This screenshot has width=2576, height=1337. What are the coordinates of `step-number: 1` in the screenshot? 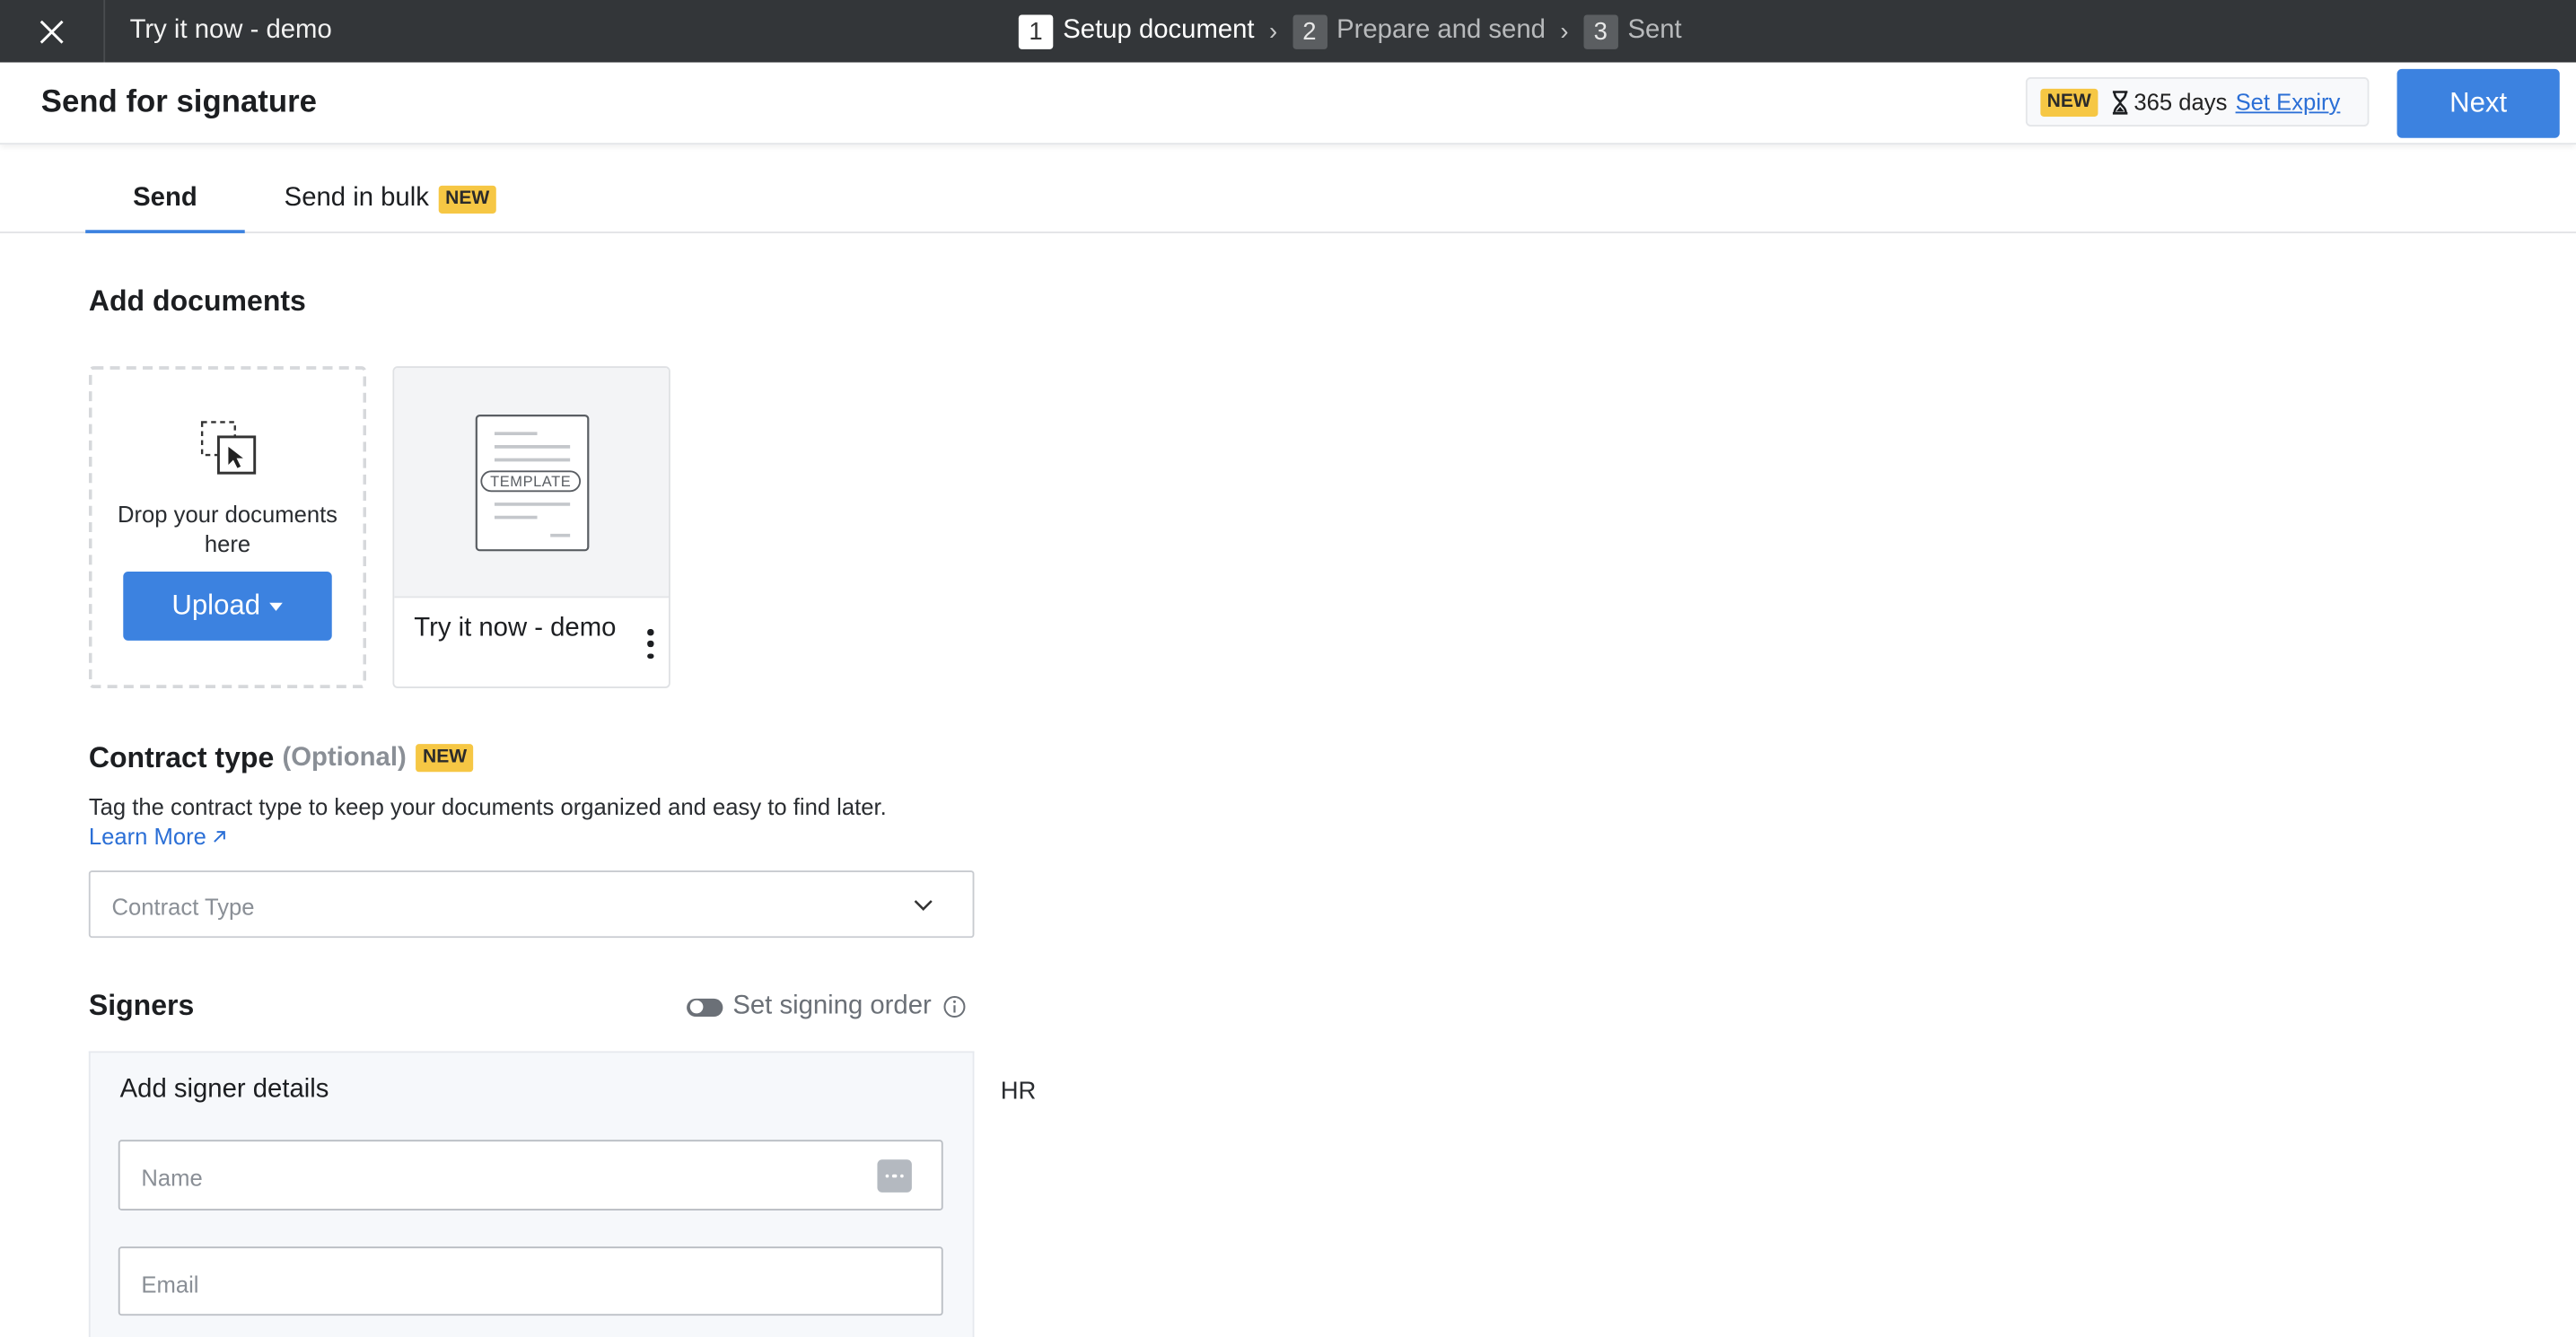 It's located at (1036, 30).